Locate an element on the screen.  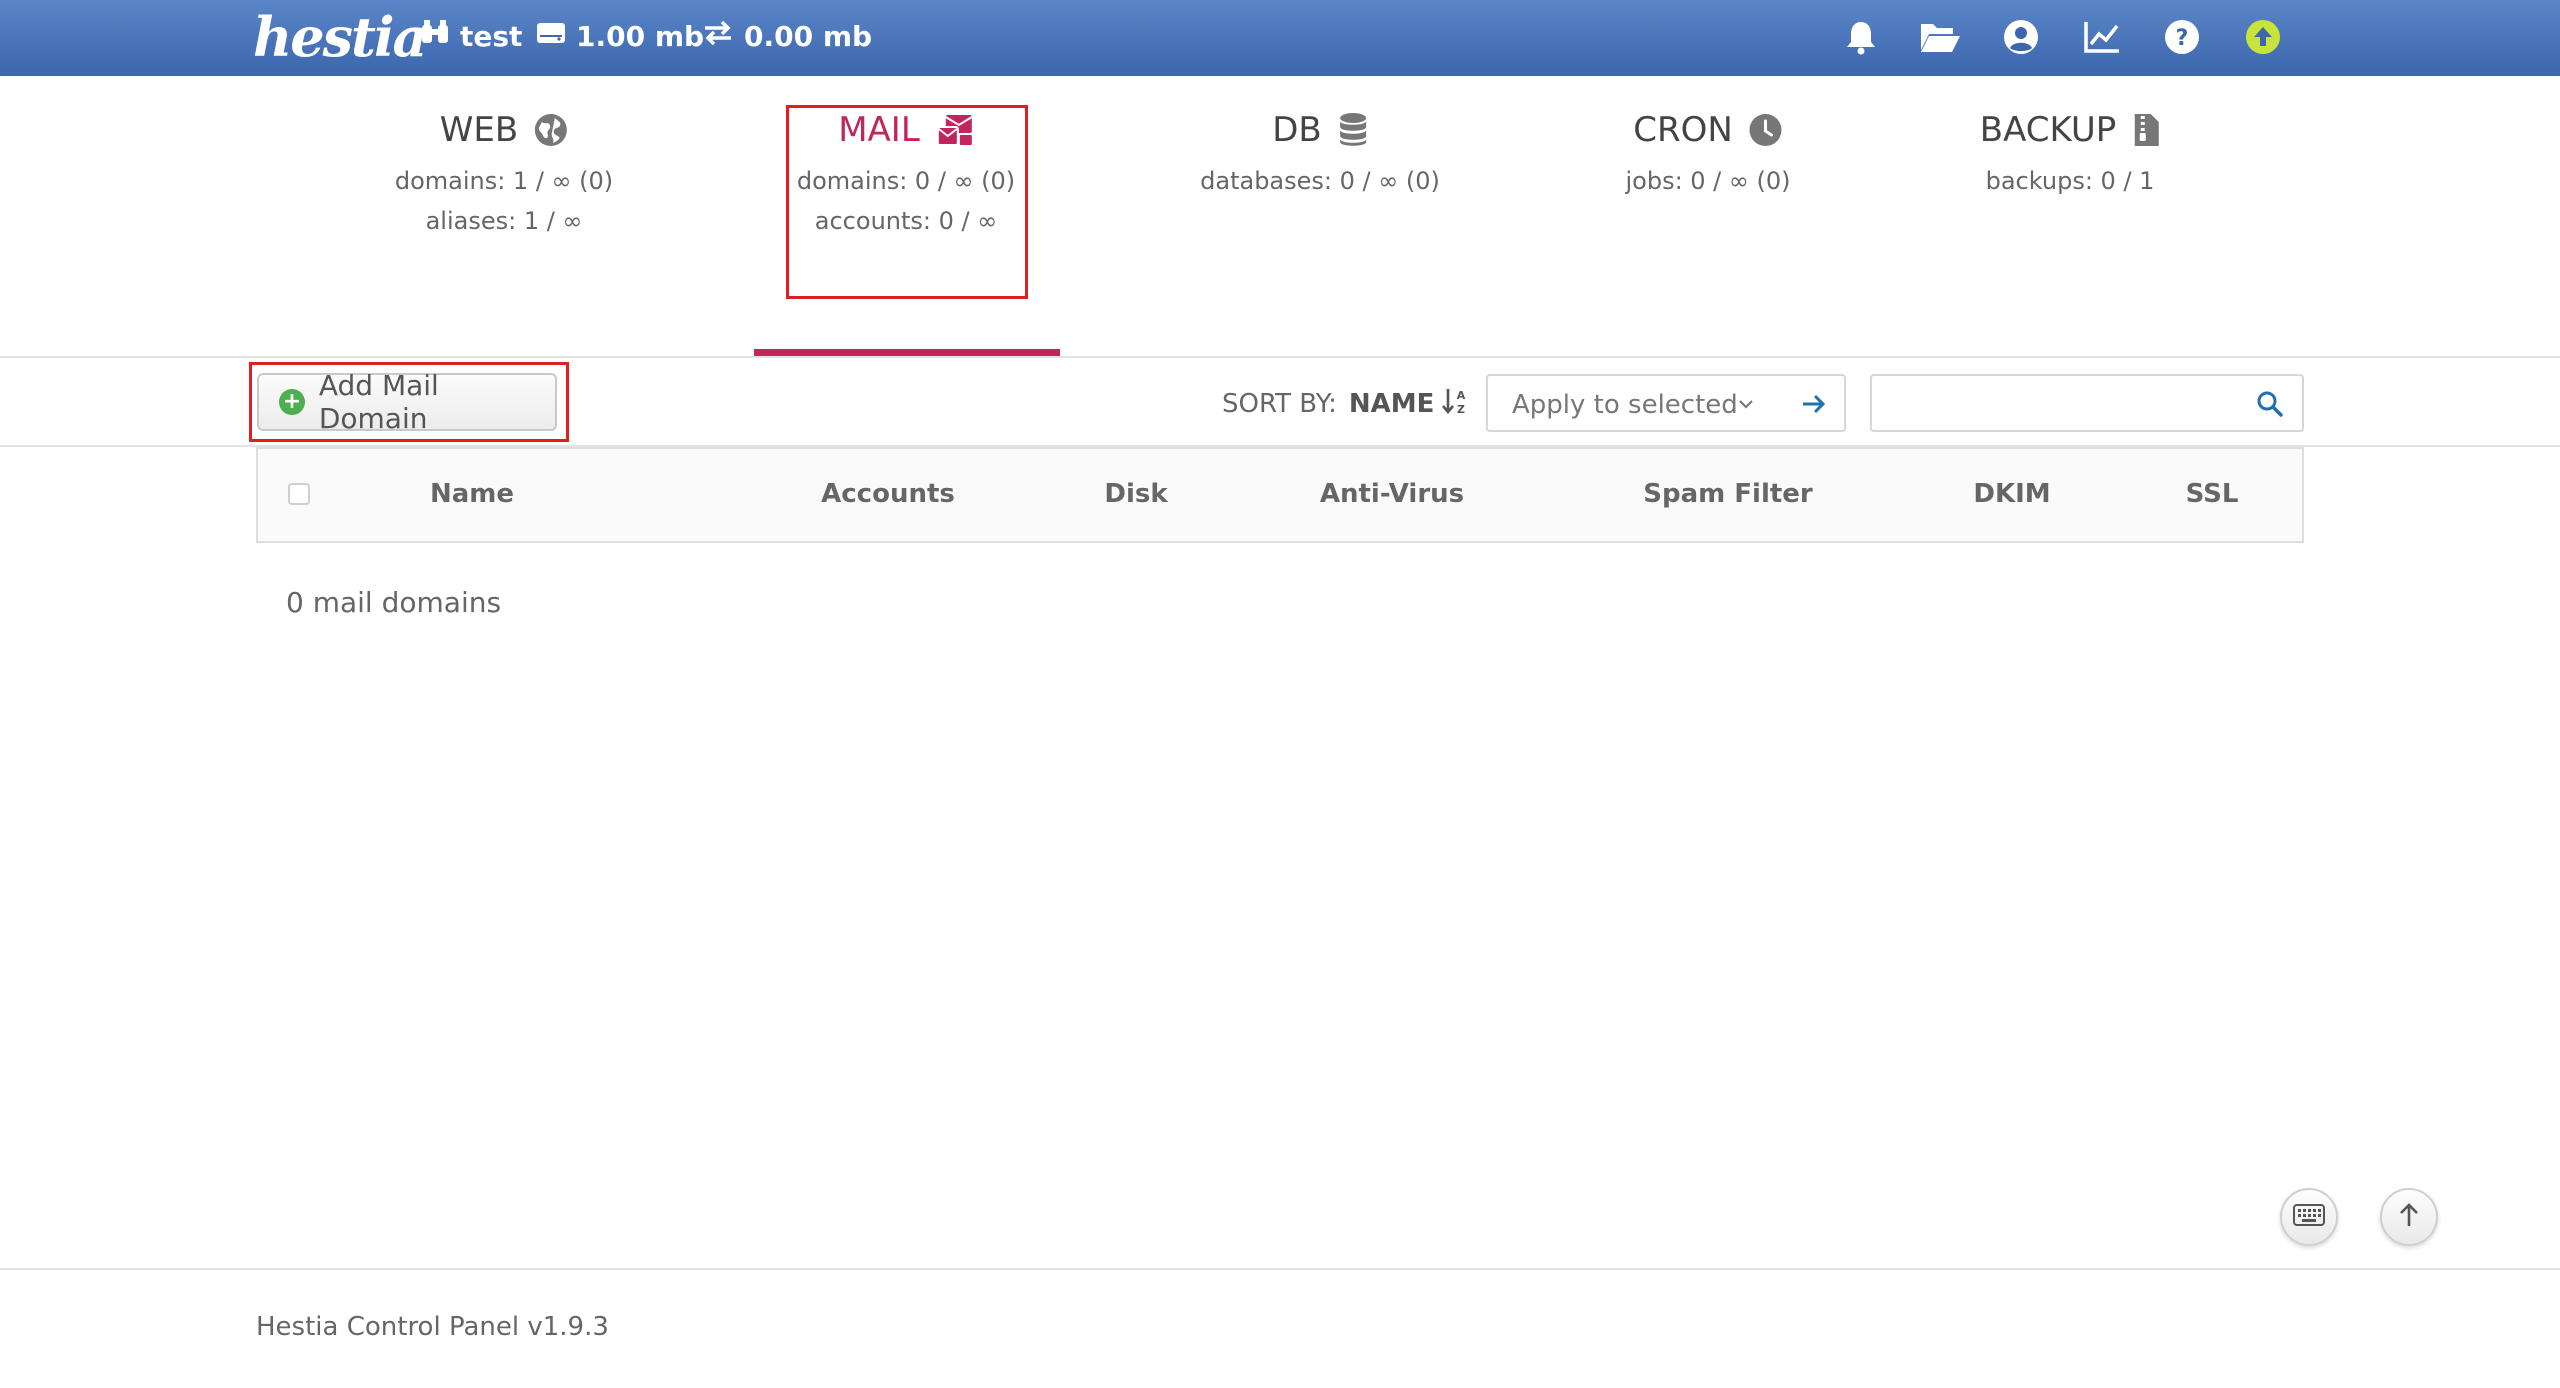
scroll-to-top-button is located at coordinates (2409, 1217).